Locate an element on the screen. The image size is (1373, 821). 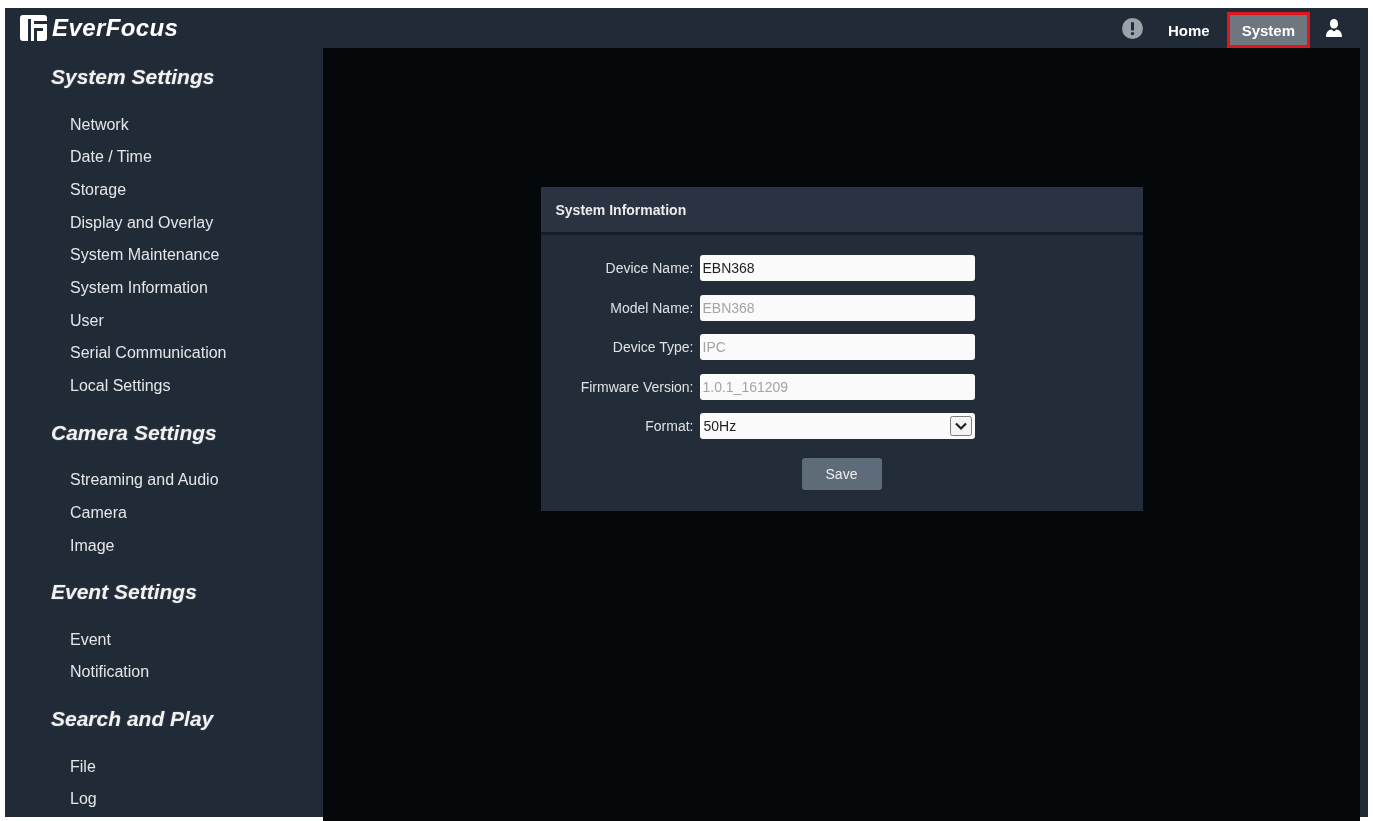
logo-icon is located at coordinates (33, 28).